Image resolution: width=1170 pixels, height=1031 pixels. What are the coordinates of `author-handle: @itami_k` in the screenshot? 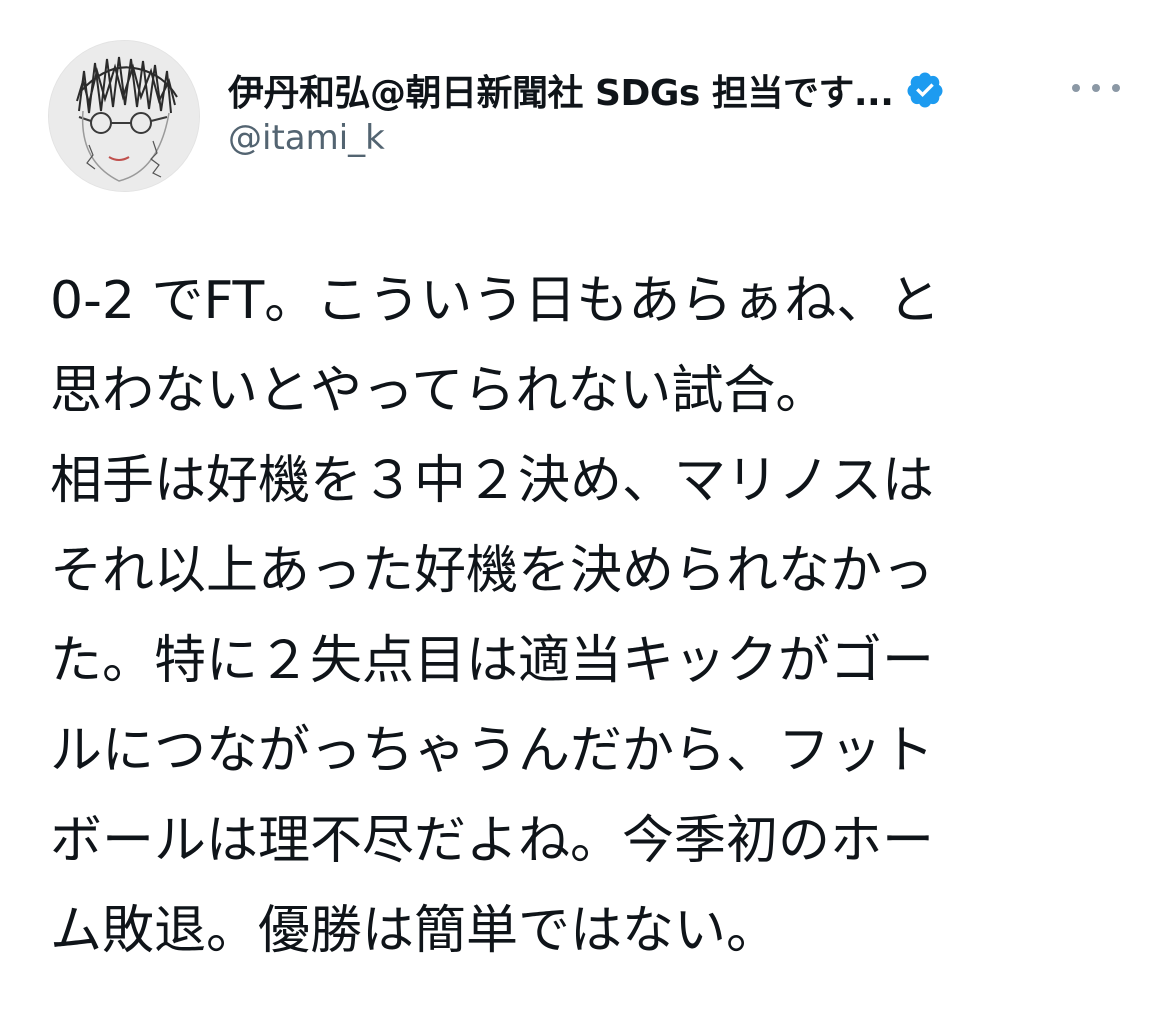 It's located at (306, 138).